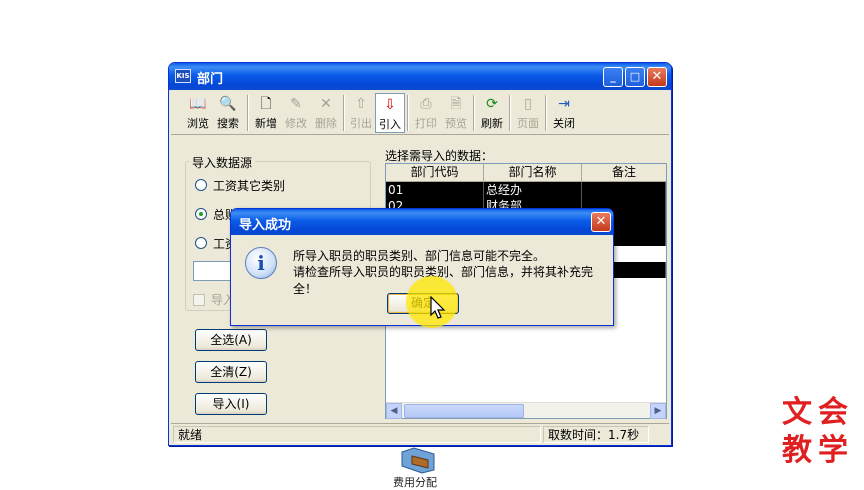 This screenshot has height=490, width=864. Describe the element at coordinates (426, 113) in the screenshot. I see `print-button: ⎙ 打印` at that location.